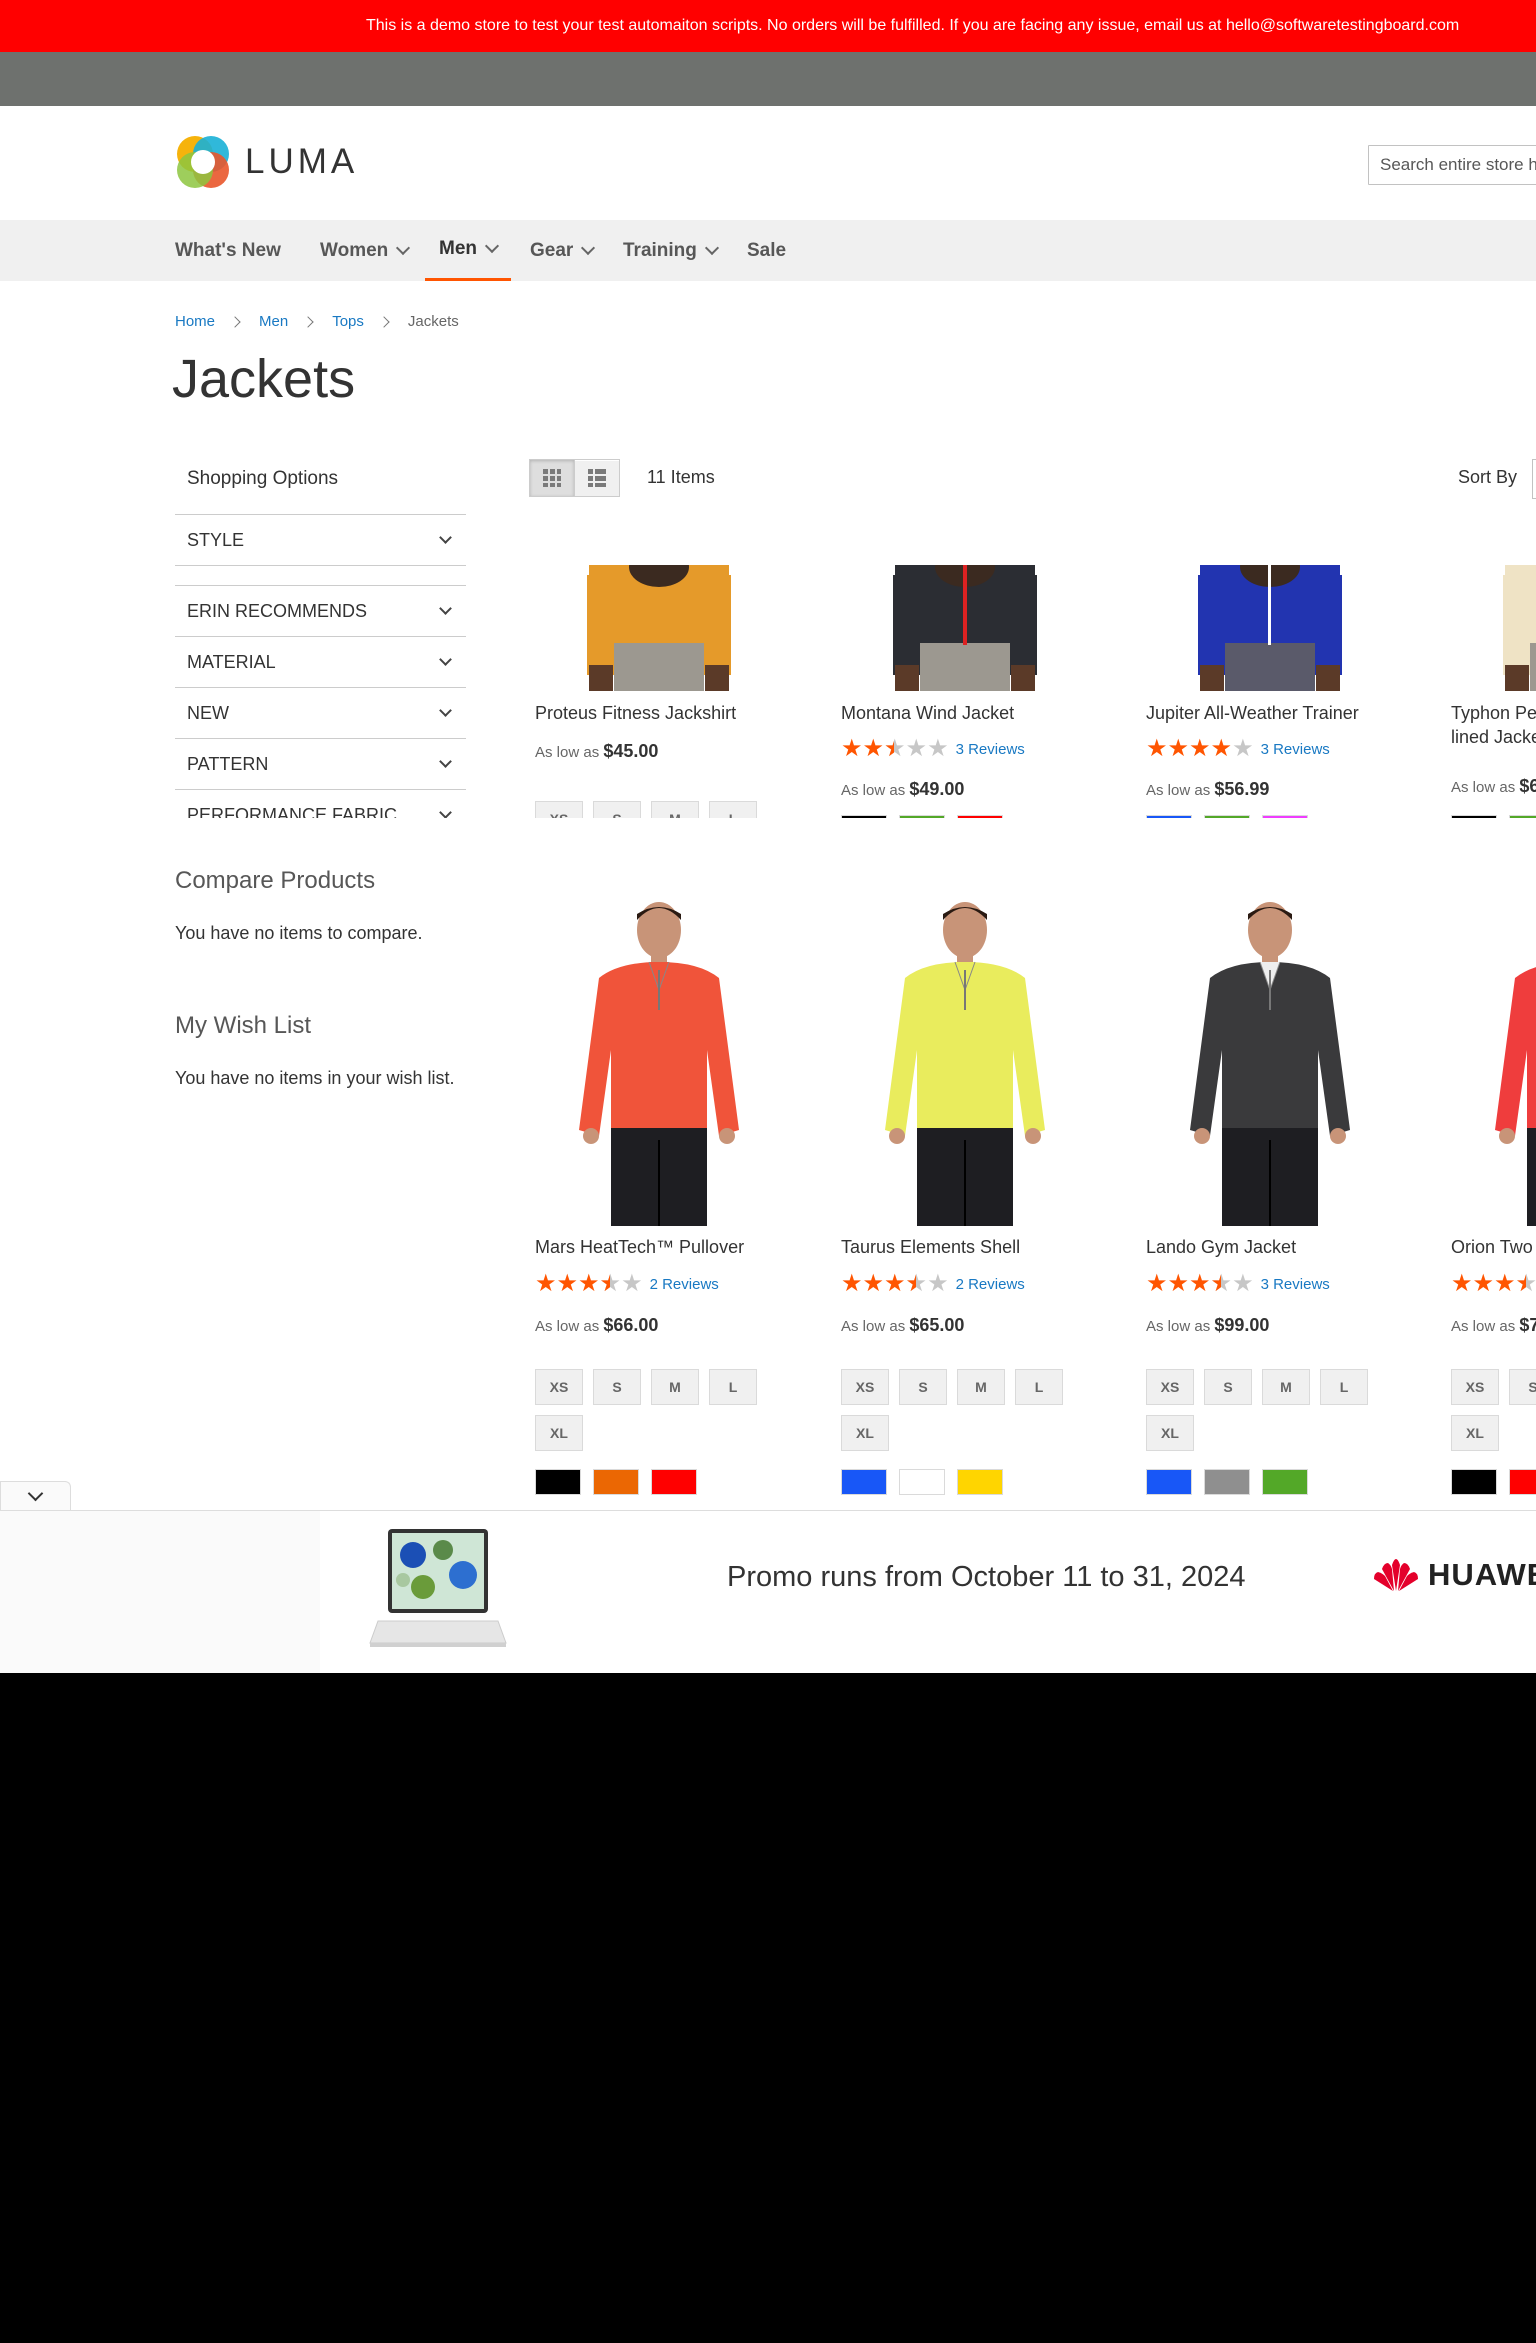 Image resolution: width=1536 pixels, height=2343 pixels. What do you see at coordinates (365, 250) in the screenshot?
I see `nav-item-women: Women` at bounding box center [365, 250].